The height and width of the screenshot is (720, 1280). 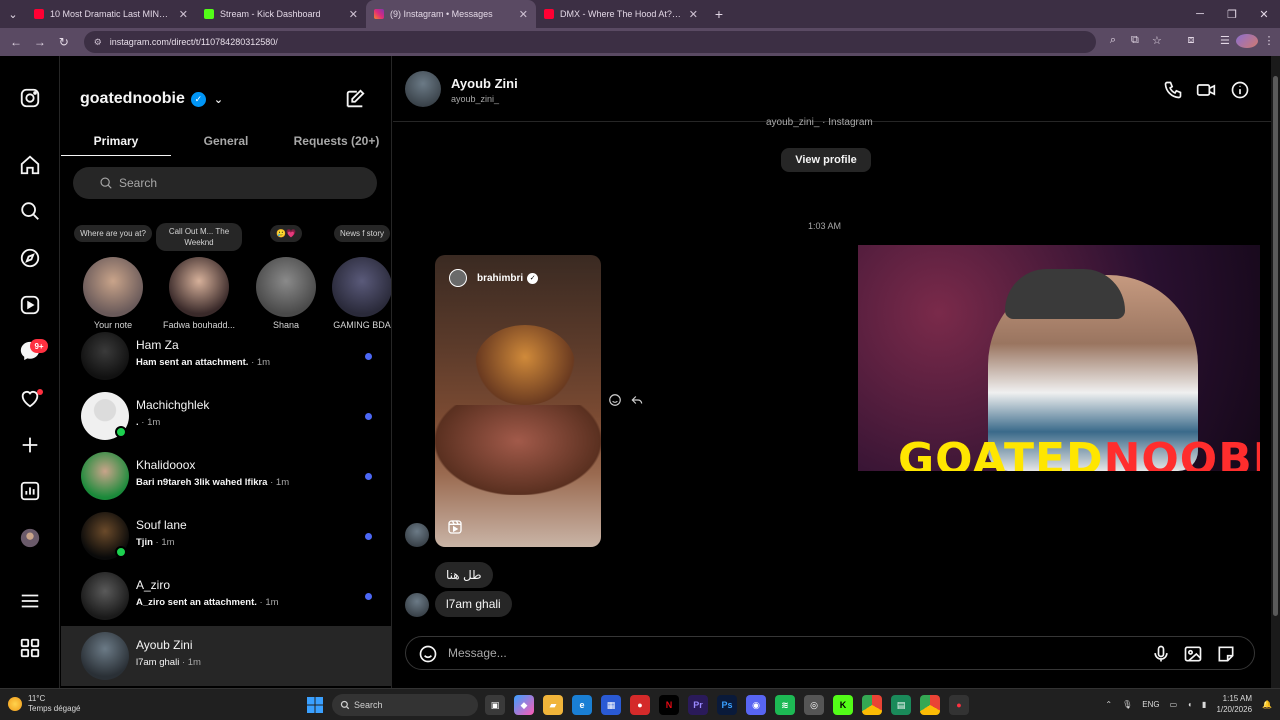 What do you see at coordinates (1113, 42) in the screenshot?
I see `zoom-icon: ⌕` at bounding box center [1113, 42].